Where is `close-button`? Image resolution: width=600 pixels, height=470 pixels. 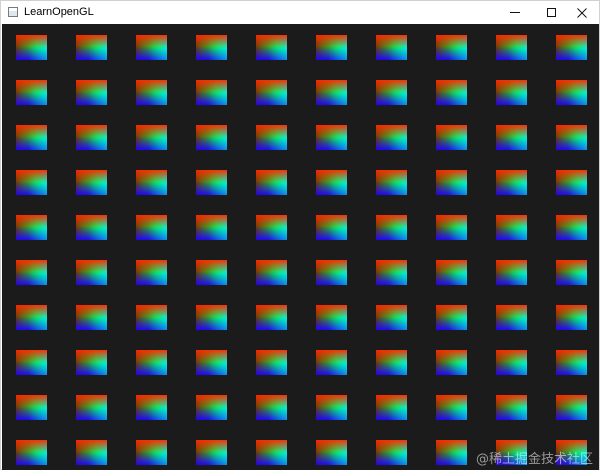
close-button is located at coordinates (582, 12).